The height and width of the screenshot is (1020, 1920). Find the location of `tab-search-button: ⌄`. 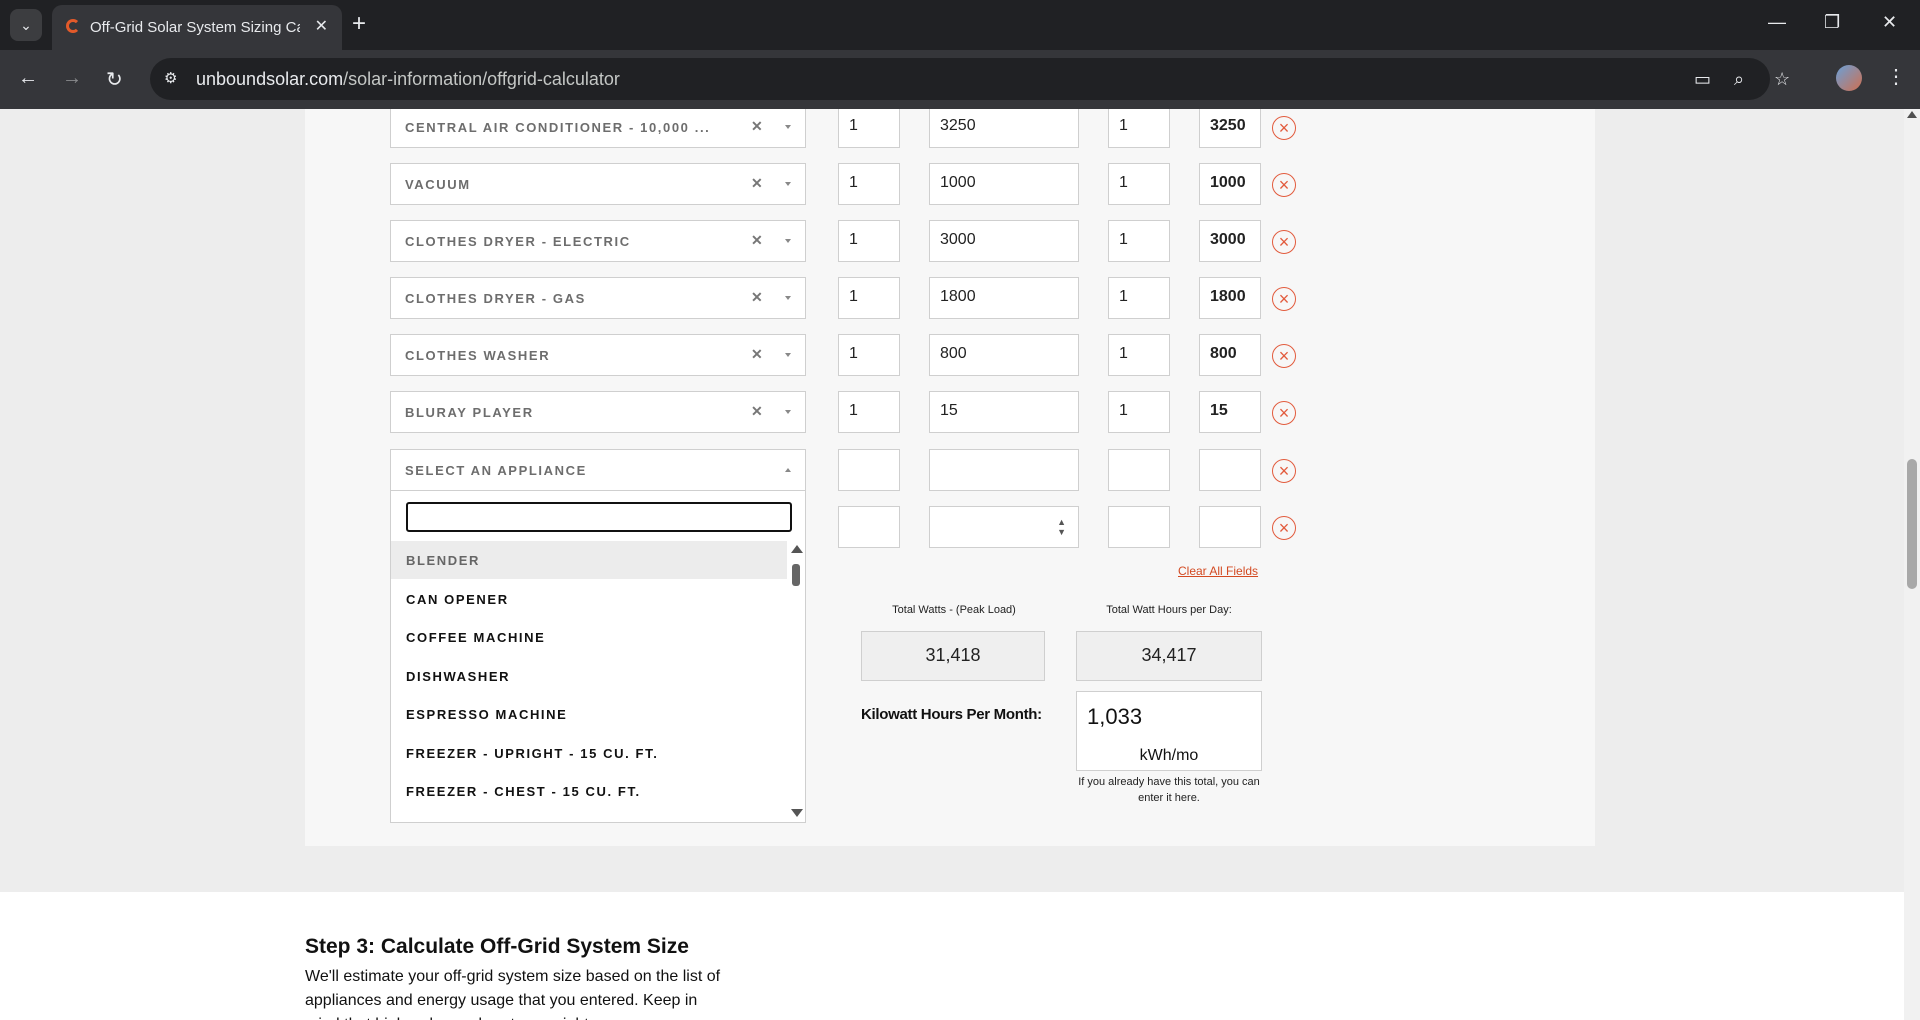

tab-search-button: ⌄ is located at coordinates (26, 25).